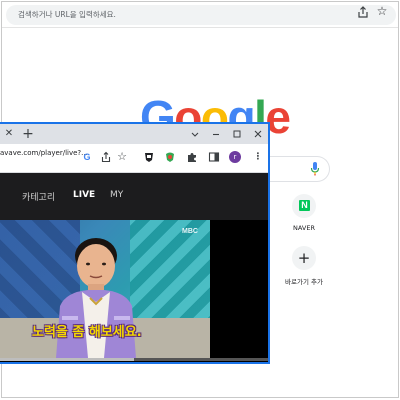 This screenshot has width=400, height=400. What do you see at coordinates (258, 134) in the screenshot?
I see `close-window-icon` at bounding box center [258, 134].